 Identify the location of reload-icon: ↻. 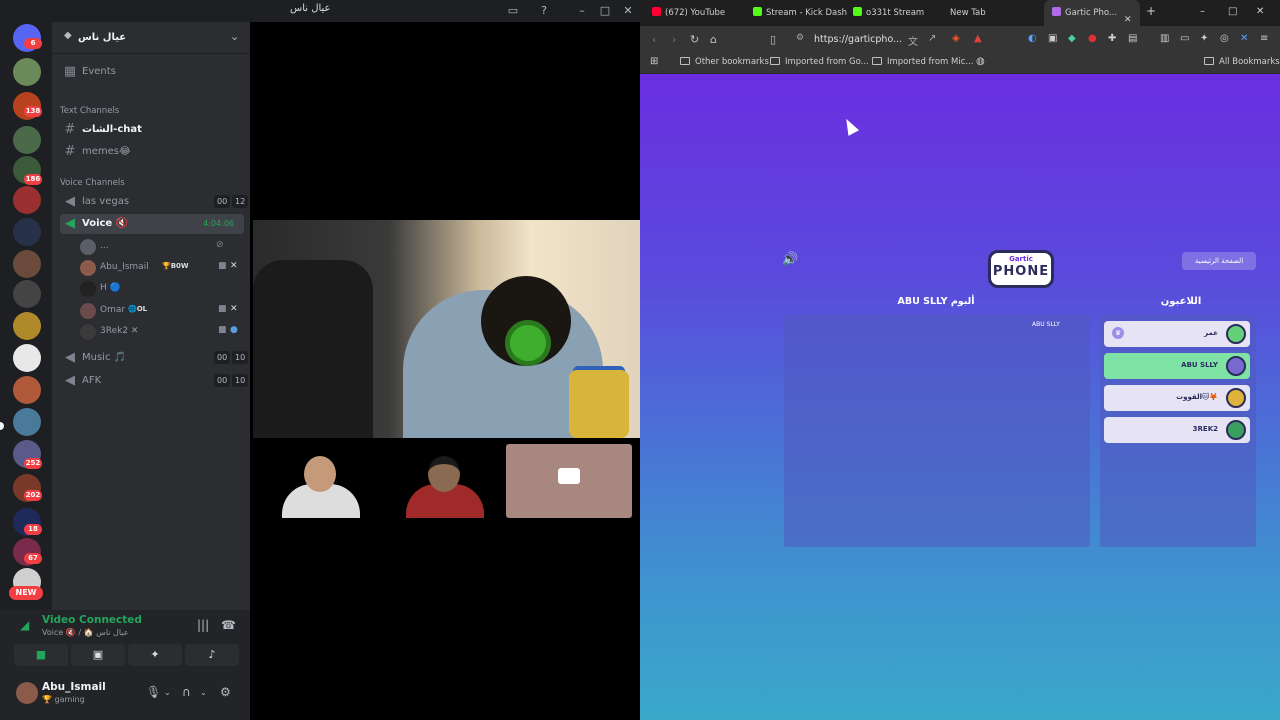
(694, 39).